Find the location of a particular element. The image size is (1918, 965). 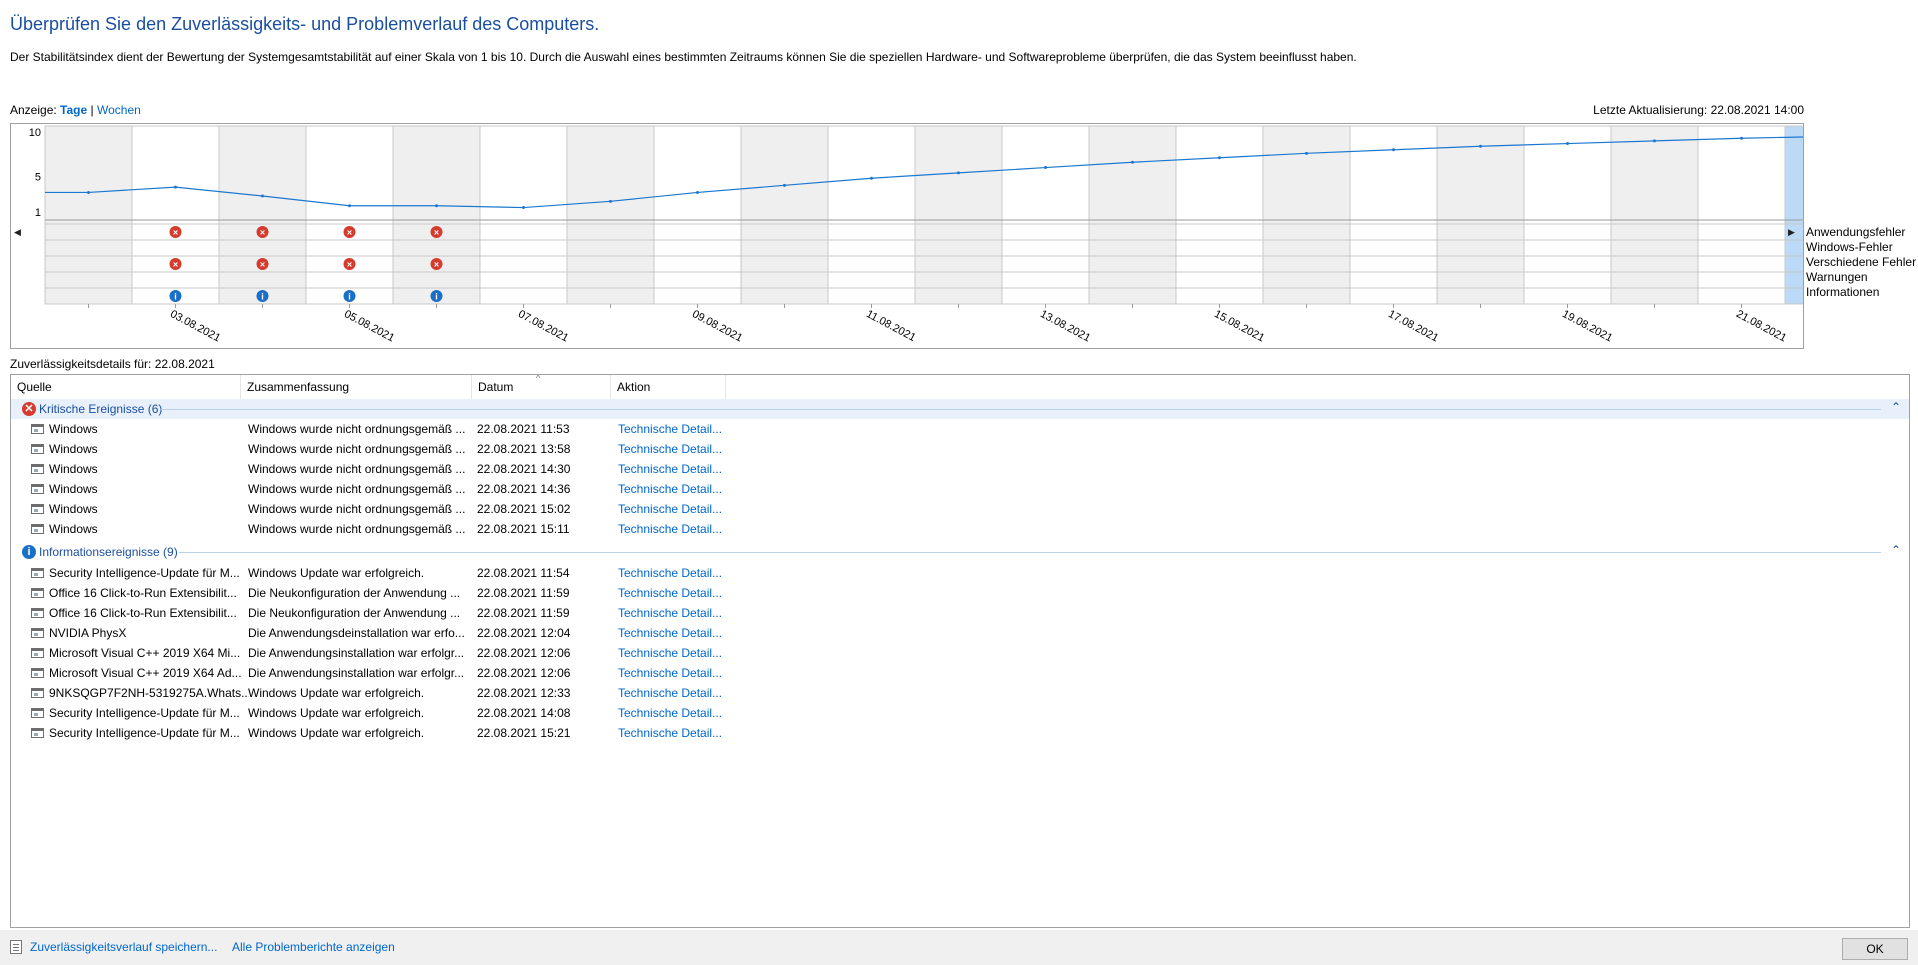

scroll-right-button: ▶ is located at coordinates (1791, 232).